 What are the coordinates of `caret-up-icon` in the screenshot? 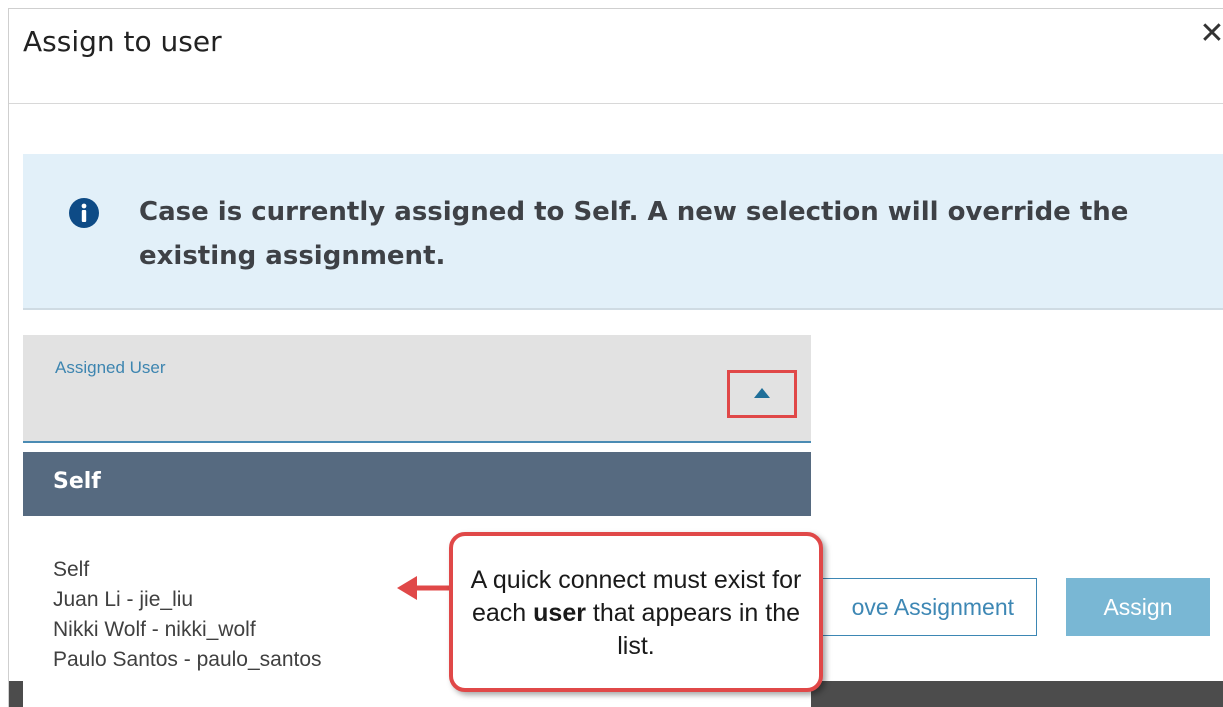 It's located at (762, 393).